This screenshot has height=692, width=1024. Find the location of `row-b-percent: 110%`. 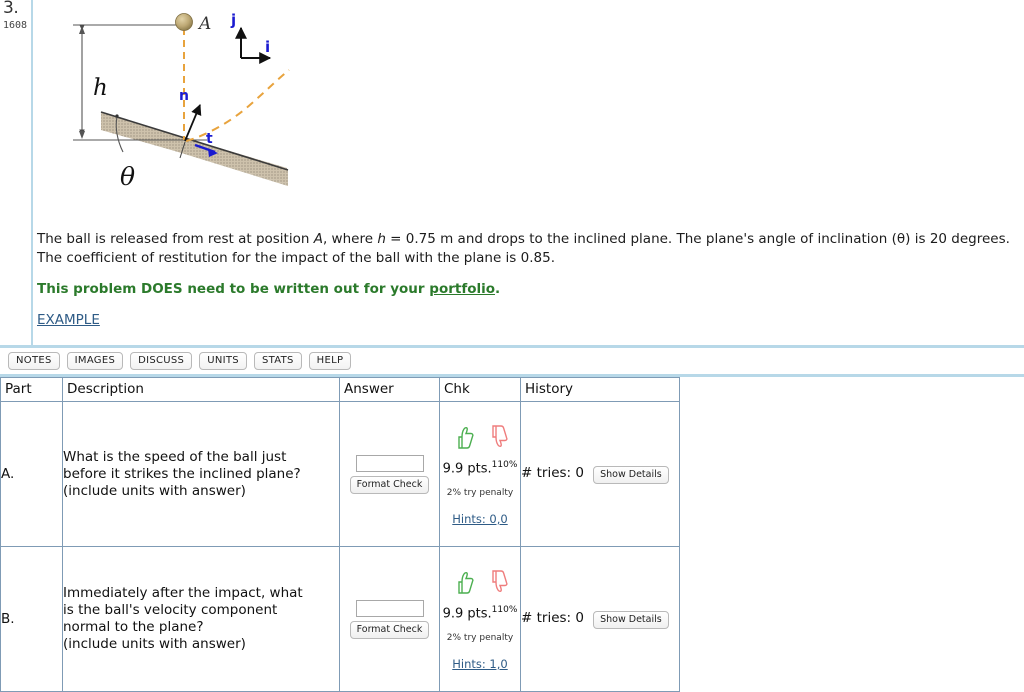

row-b-percent: 110% is located at coordinates (504, 610).